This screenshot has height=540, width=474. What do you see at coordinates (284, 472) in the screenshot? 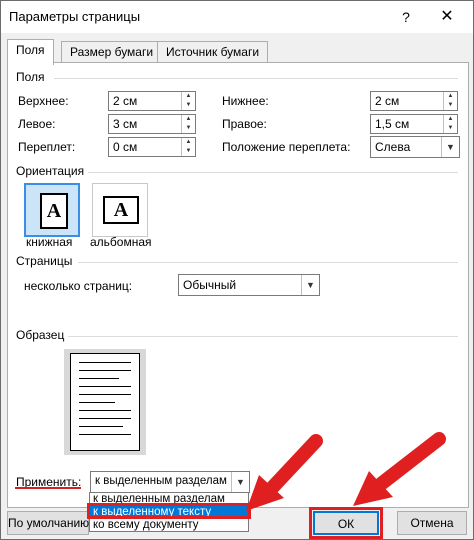
I see `arrow-to-dropdown` at bounding box center [284, 472].